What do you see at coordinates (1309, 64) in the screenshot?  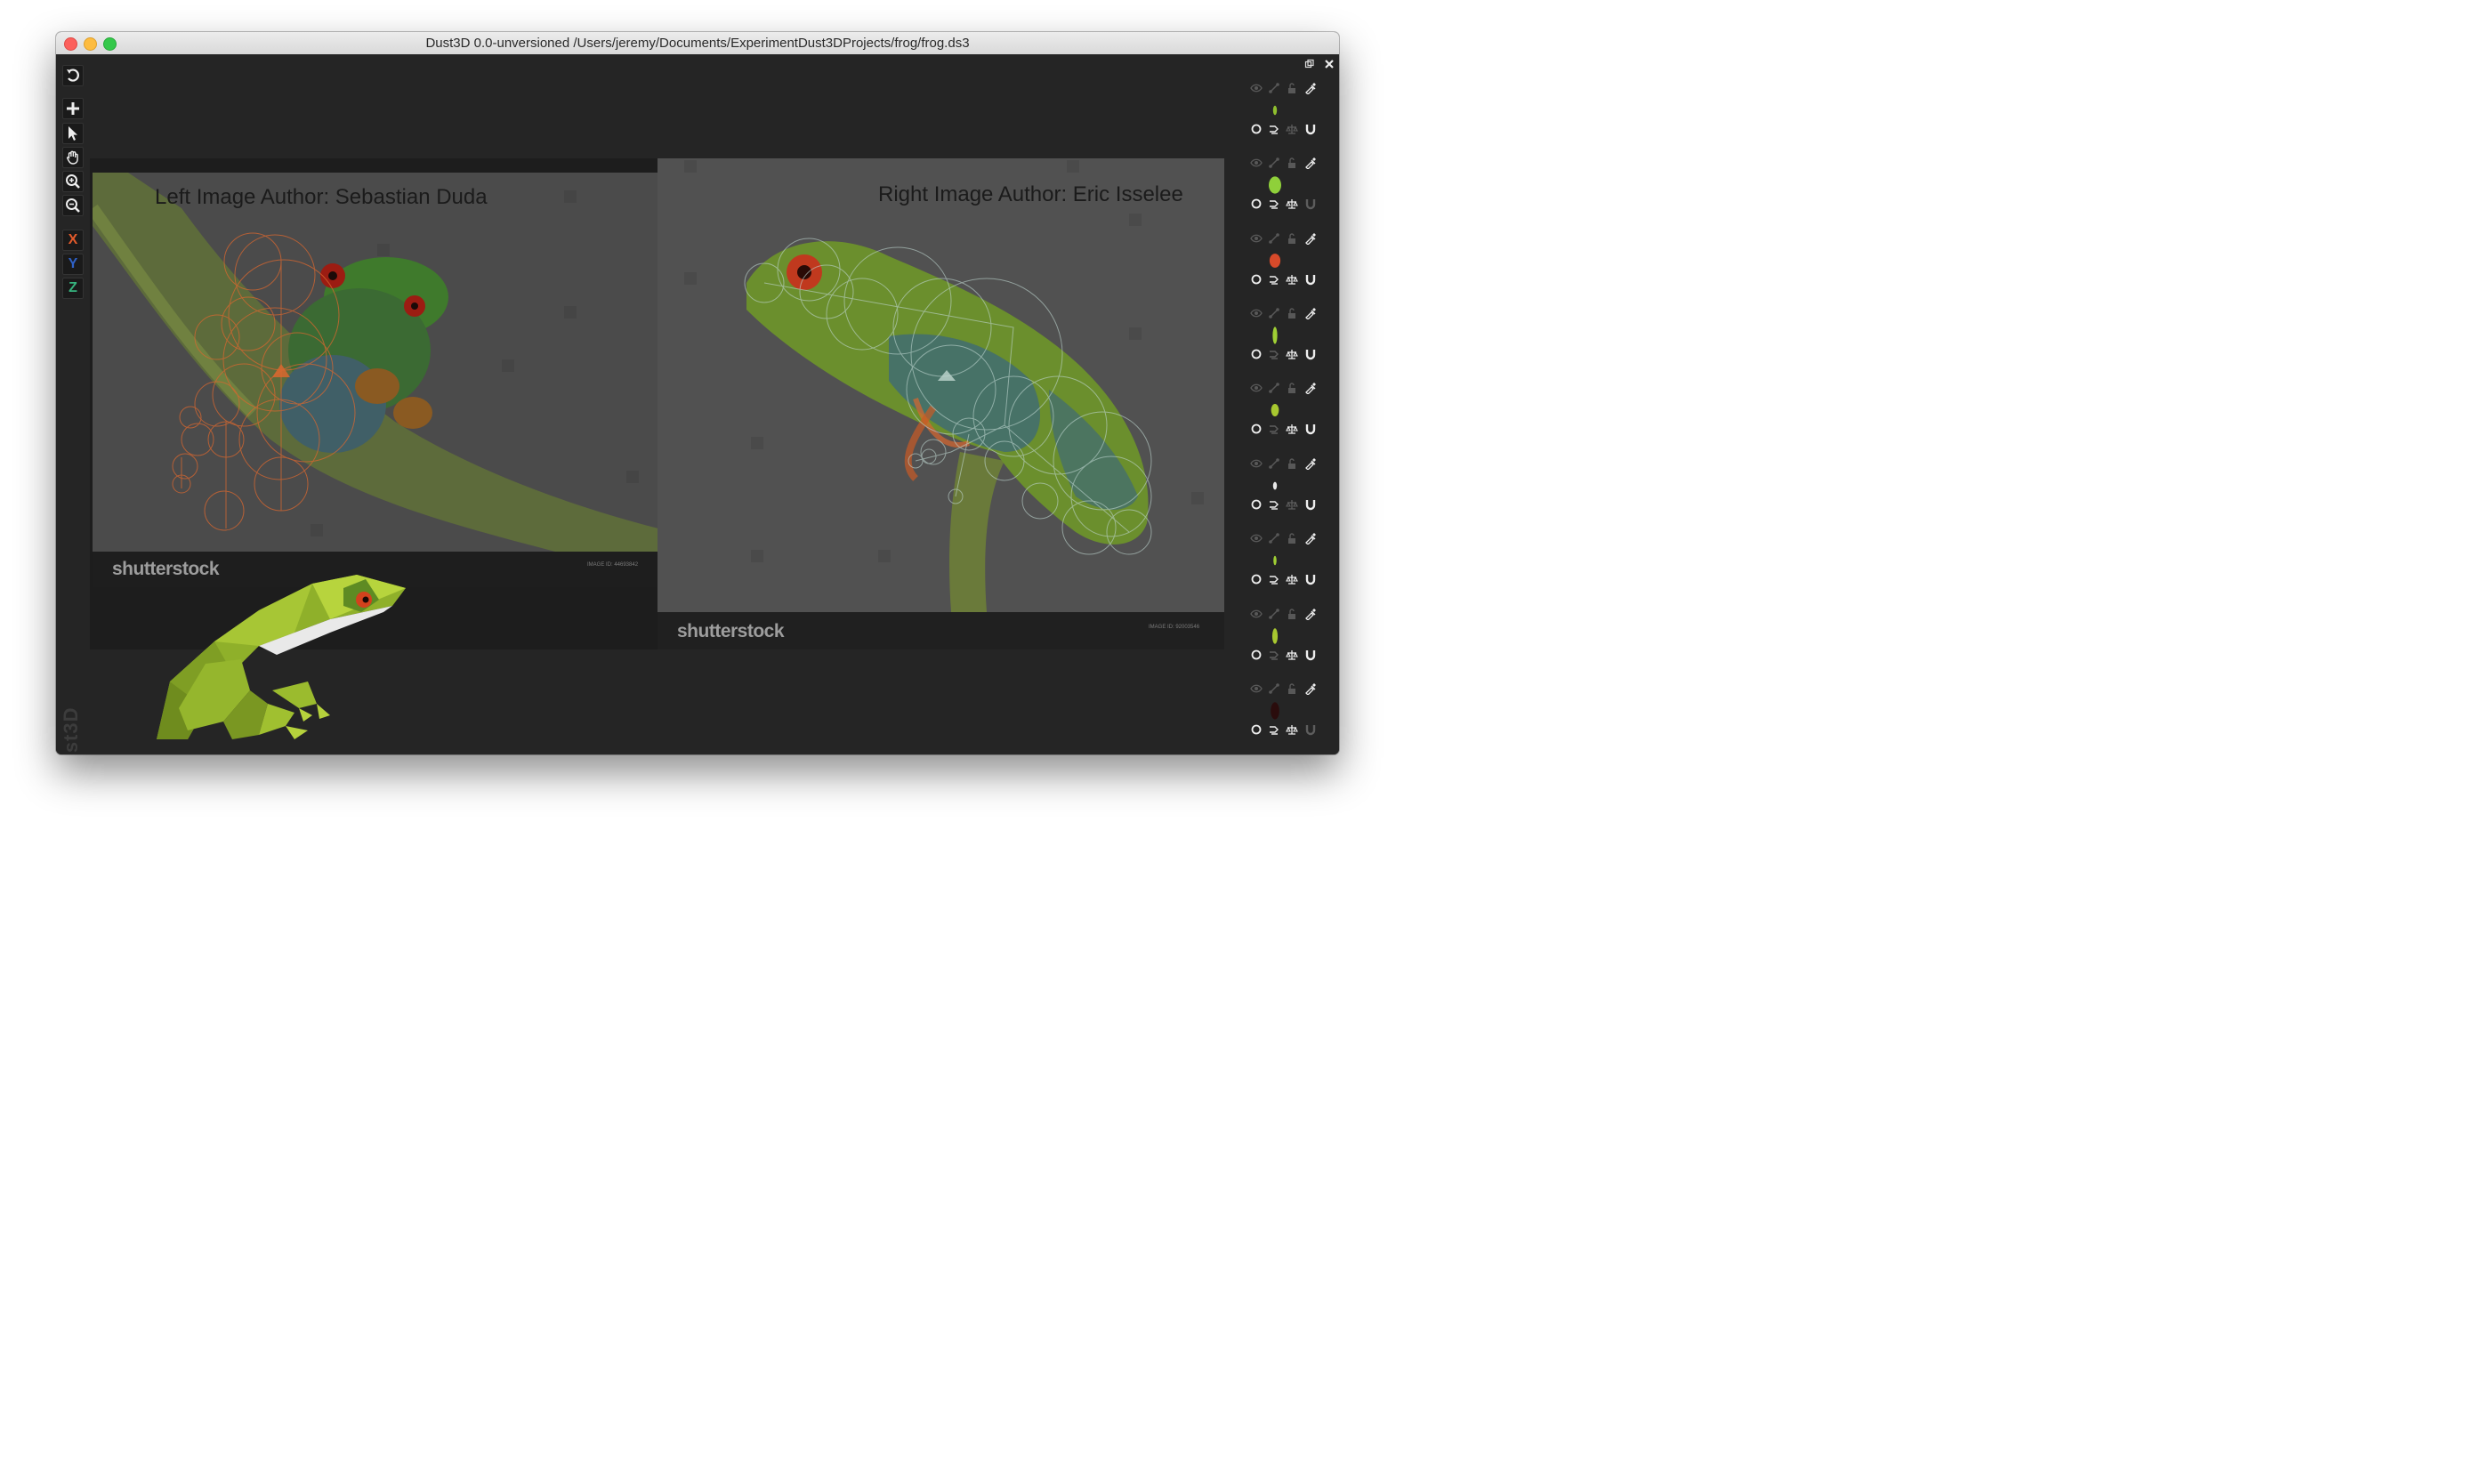 I see `float-window-icon` at bounding box center [1309, 64].